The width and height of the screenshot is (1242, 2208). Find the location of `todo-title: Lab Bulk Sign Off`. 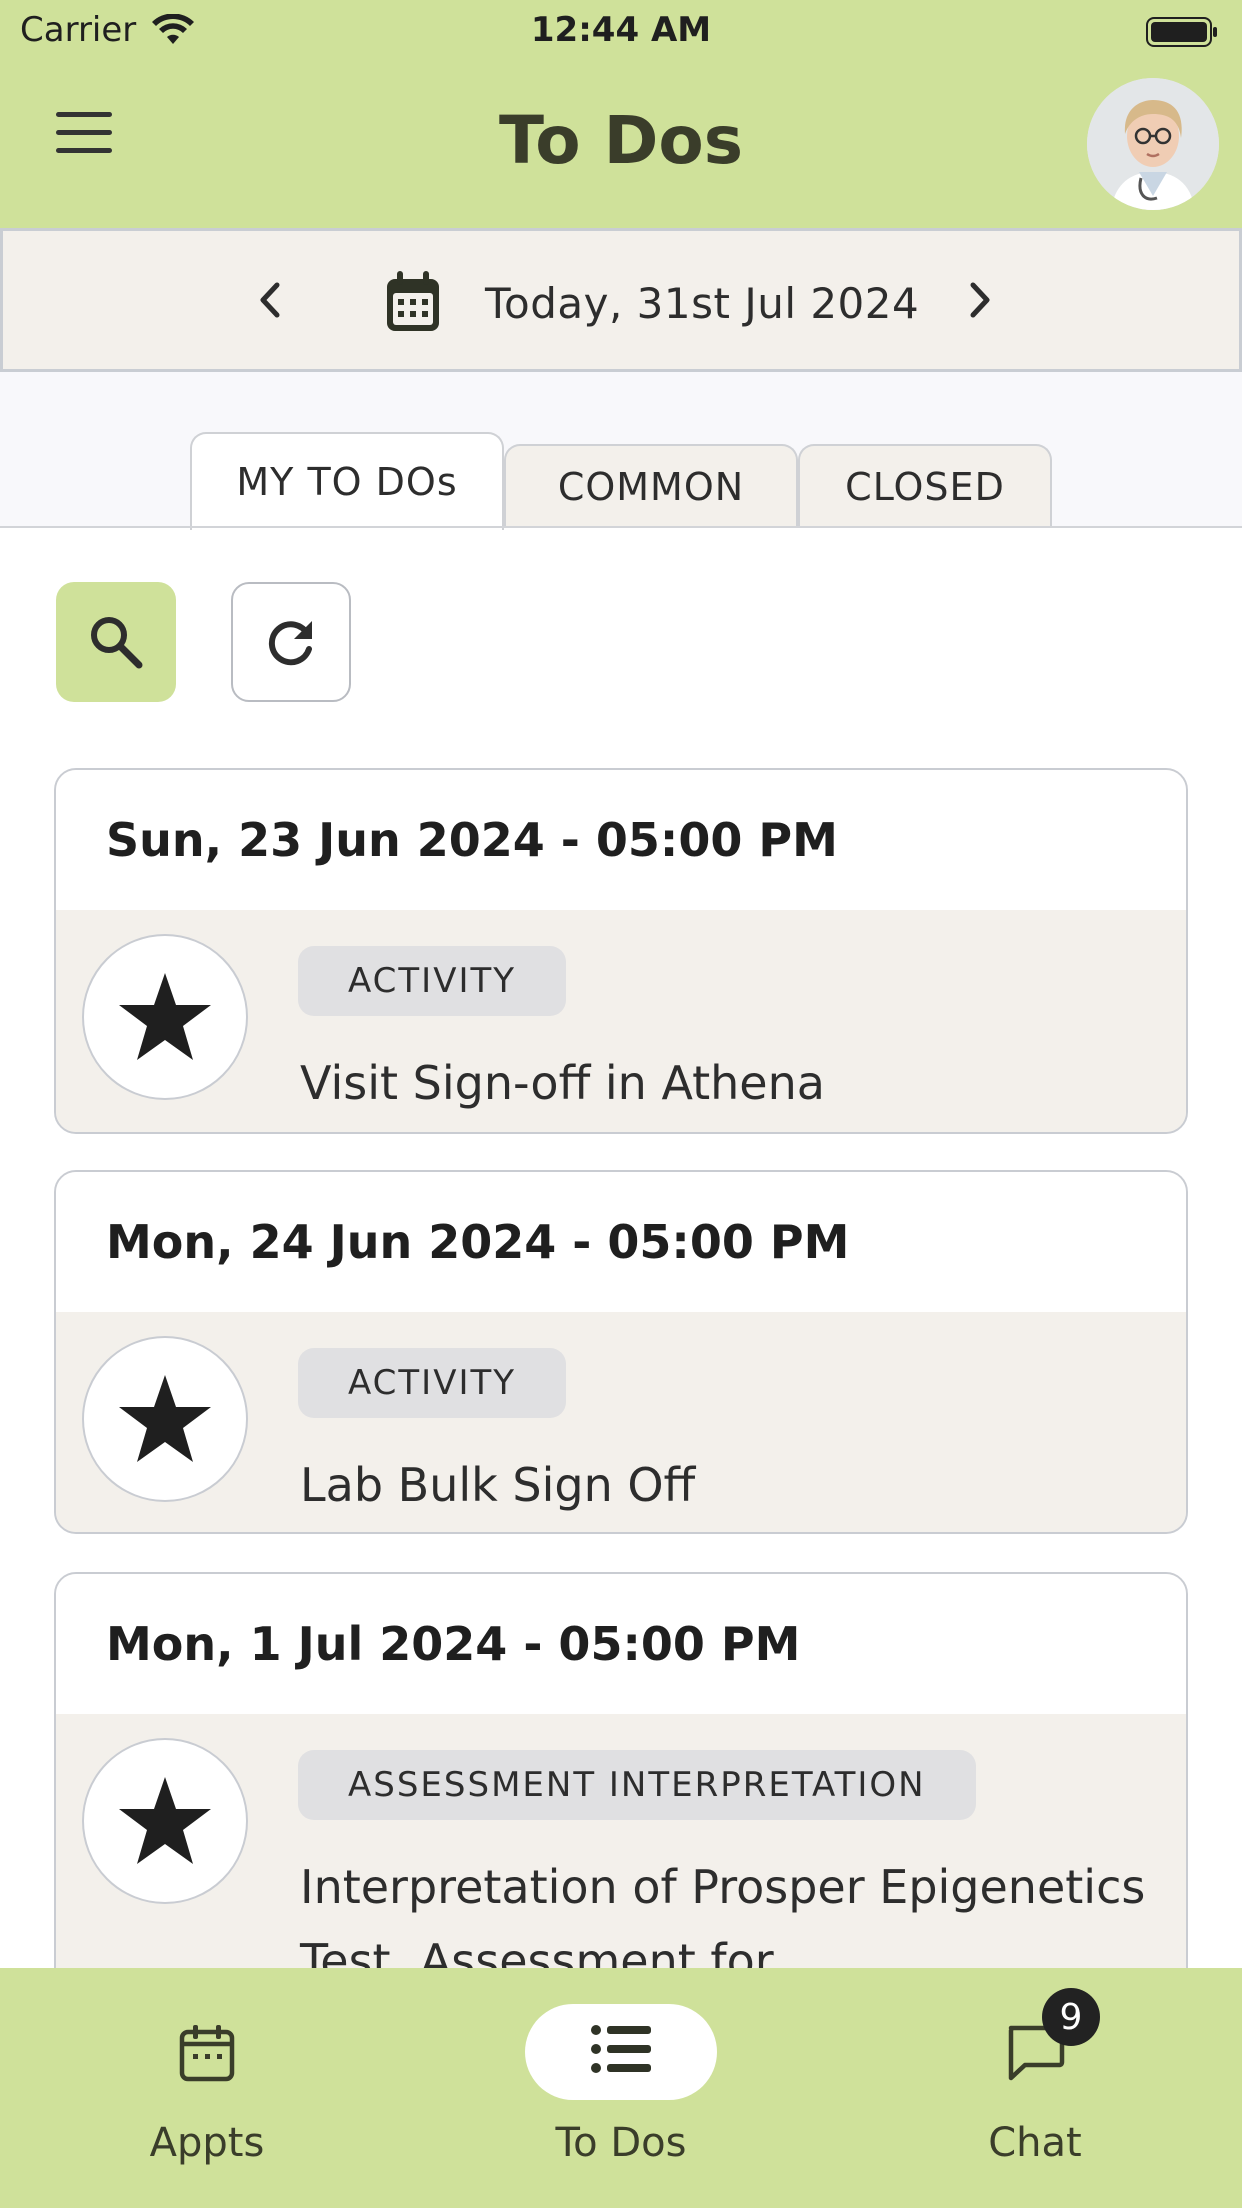

todo-title: Lab Bulk Sign Off is located at coordinates (498, 1485).